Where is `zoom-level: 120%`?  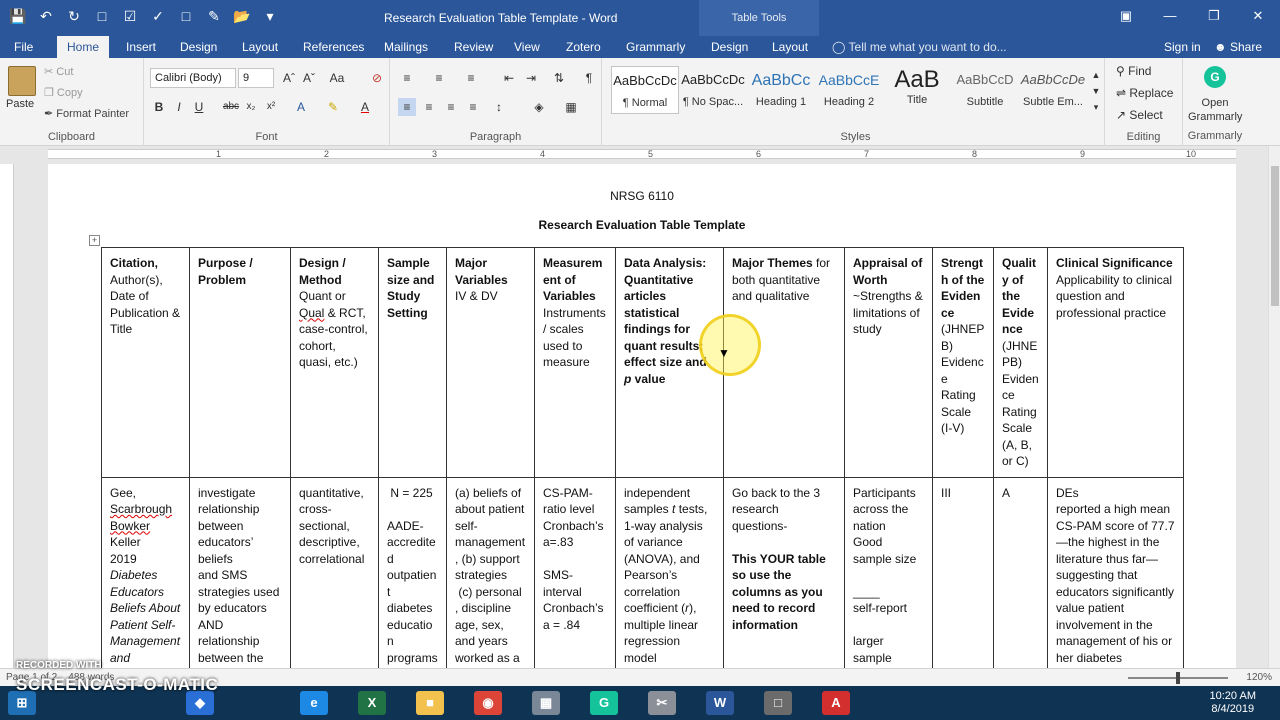
zoom-level: 120% is located at coordinates (1259, 677).